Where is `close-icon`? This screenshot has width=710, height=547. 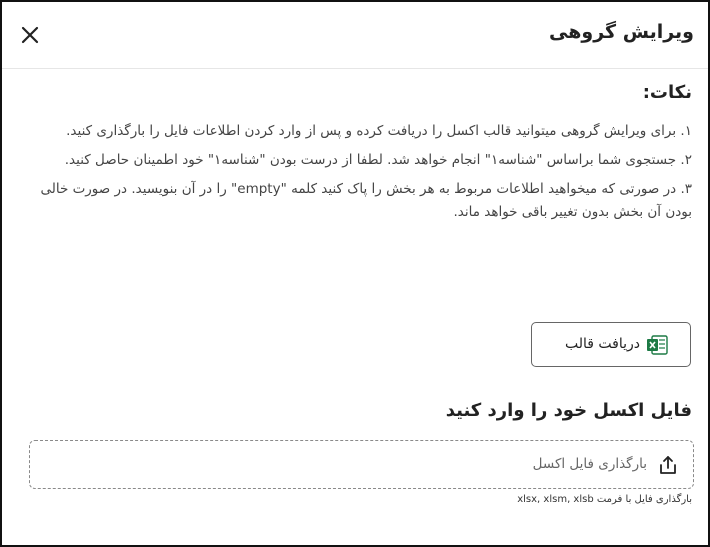 close-icon is located at coordinates (30, 35).